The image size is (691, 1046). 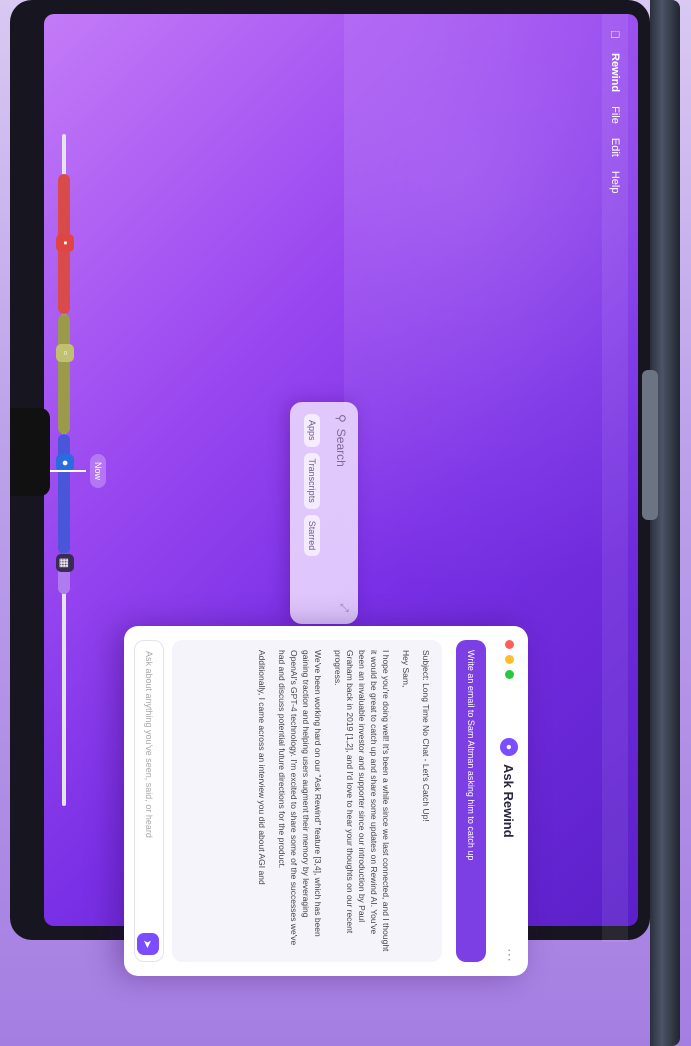 What do you see at coordinates (98, 471) in the screenshot?
I see `now-marker: Now` at bounding box center [98, 471].